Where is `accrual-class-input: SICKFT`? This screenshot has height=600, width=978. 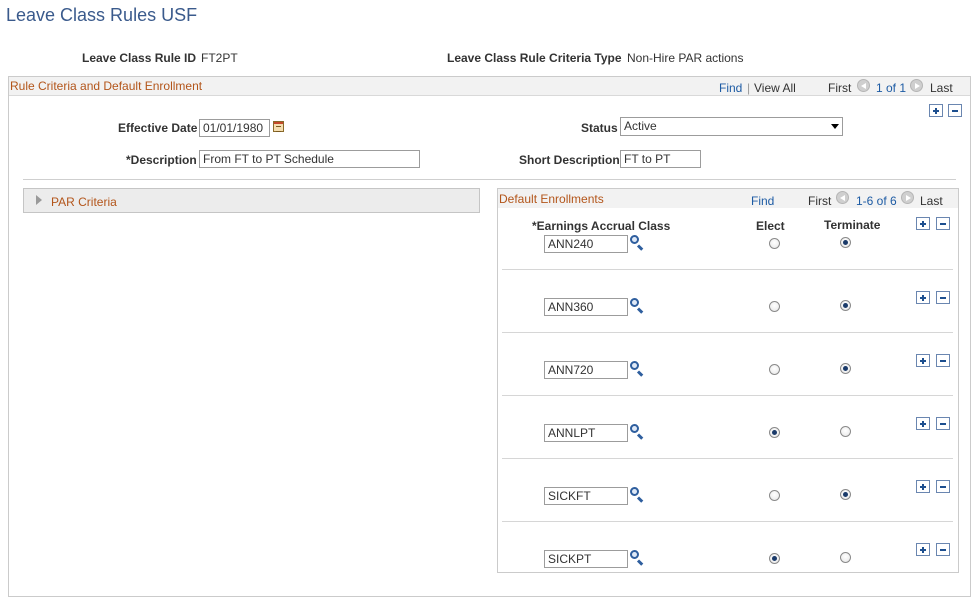 accrual-class-input: SICKFT is located at coordinates (586, 496).